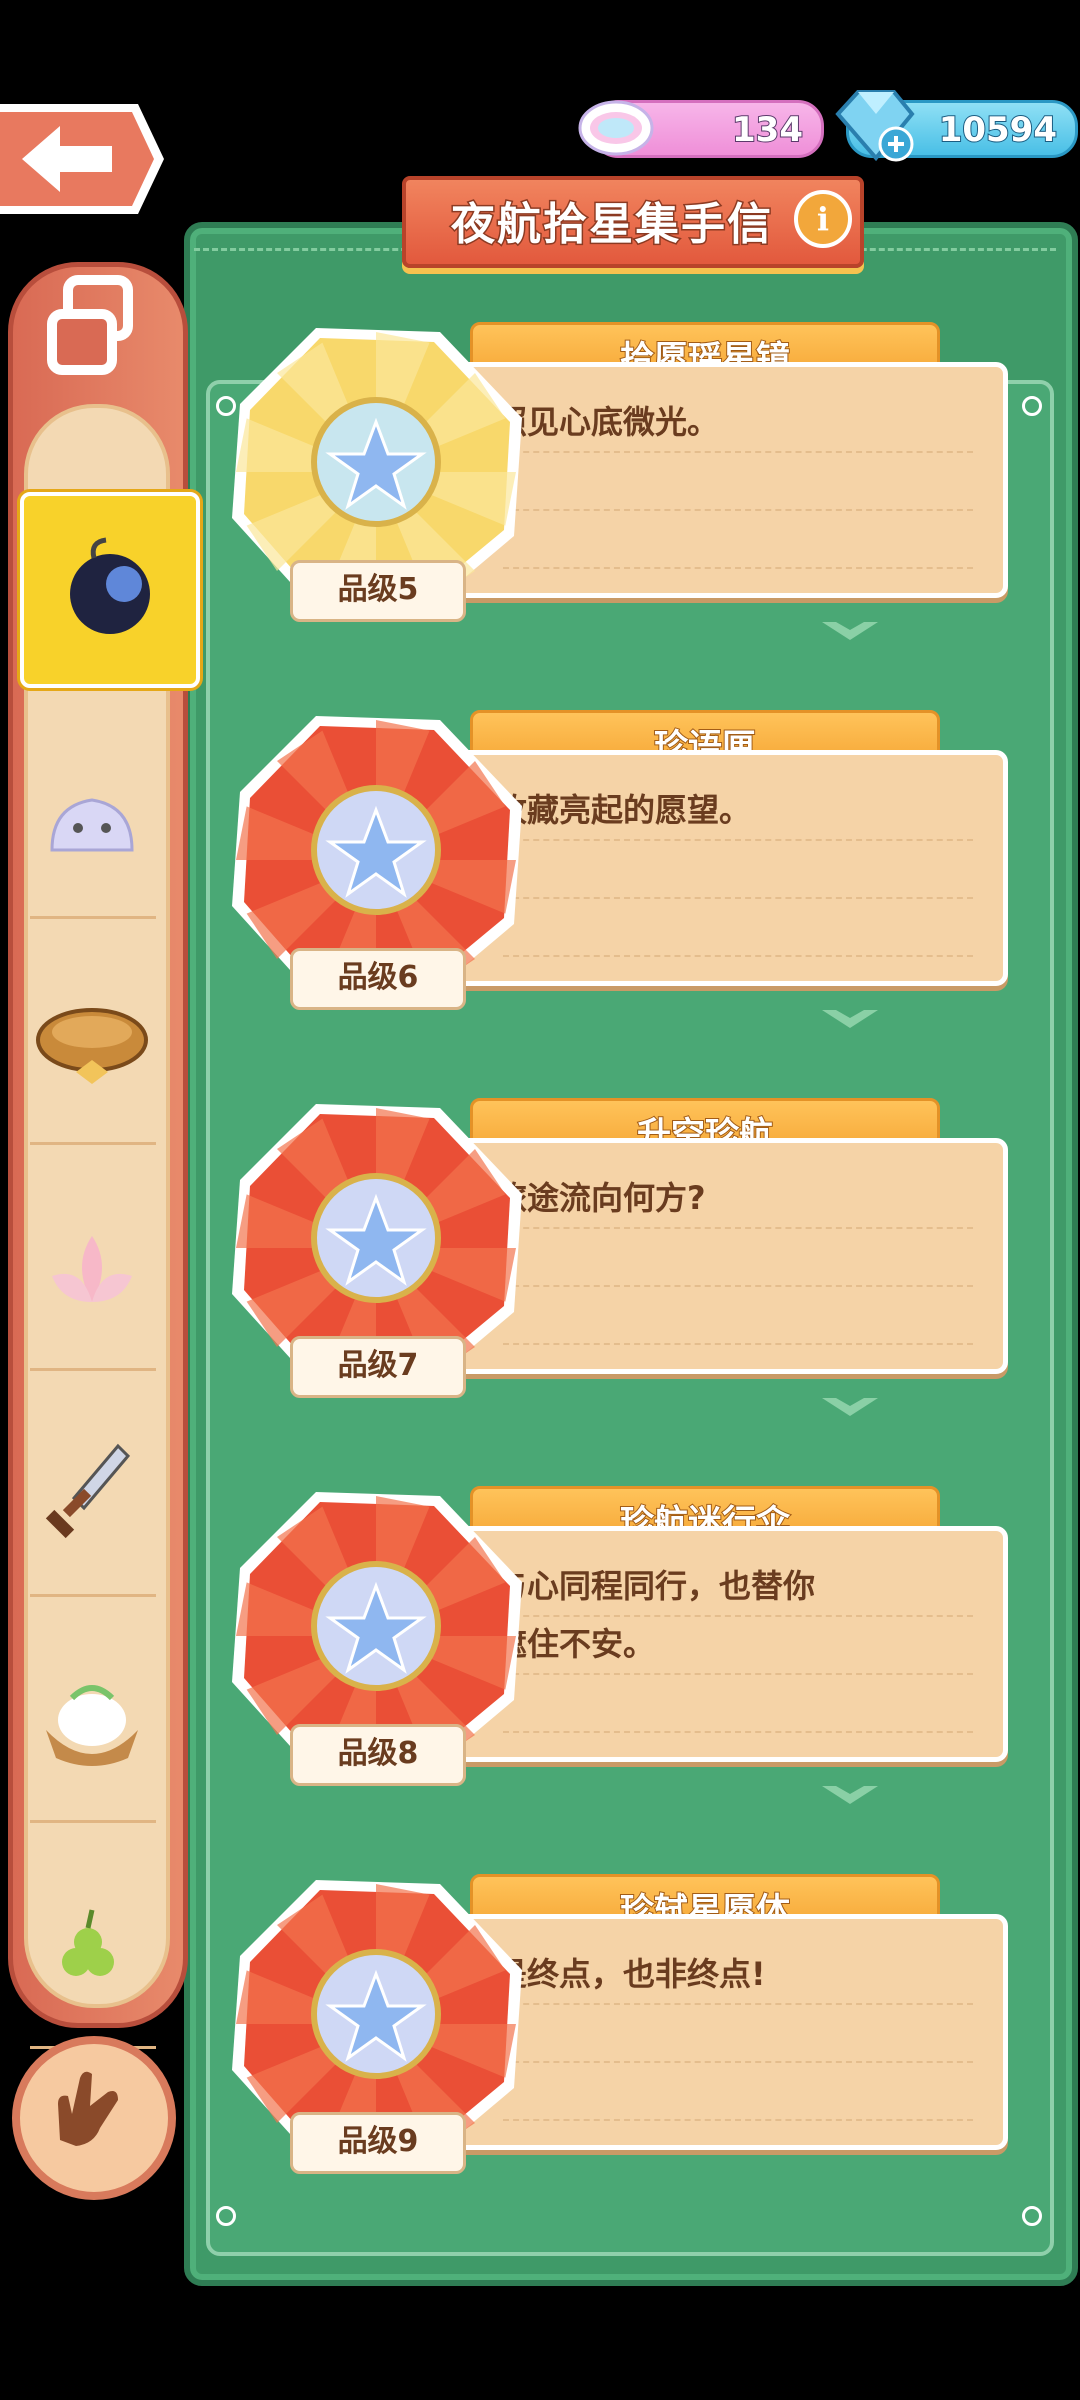 The image size is (1080, 2400). I want to click on item-description: 与心同程同行，也替你 遮住不安。, so click(730, 1615).